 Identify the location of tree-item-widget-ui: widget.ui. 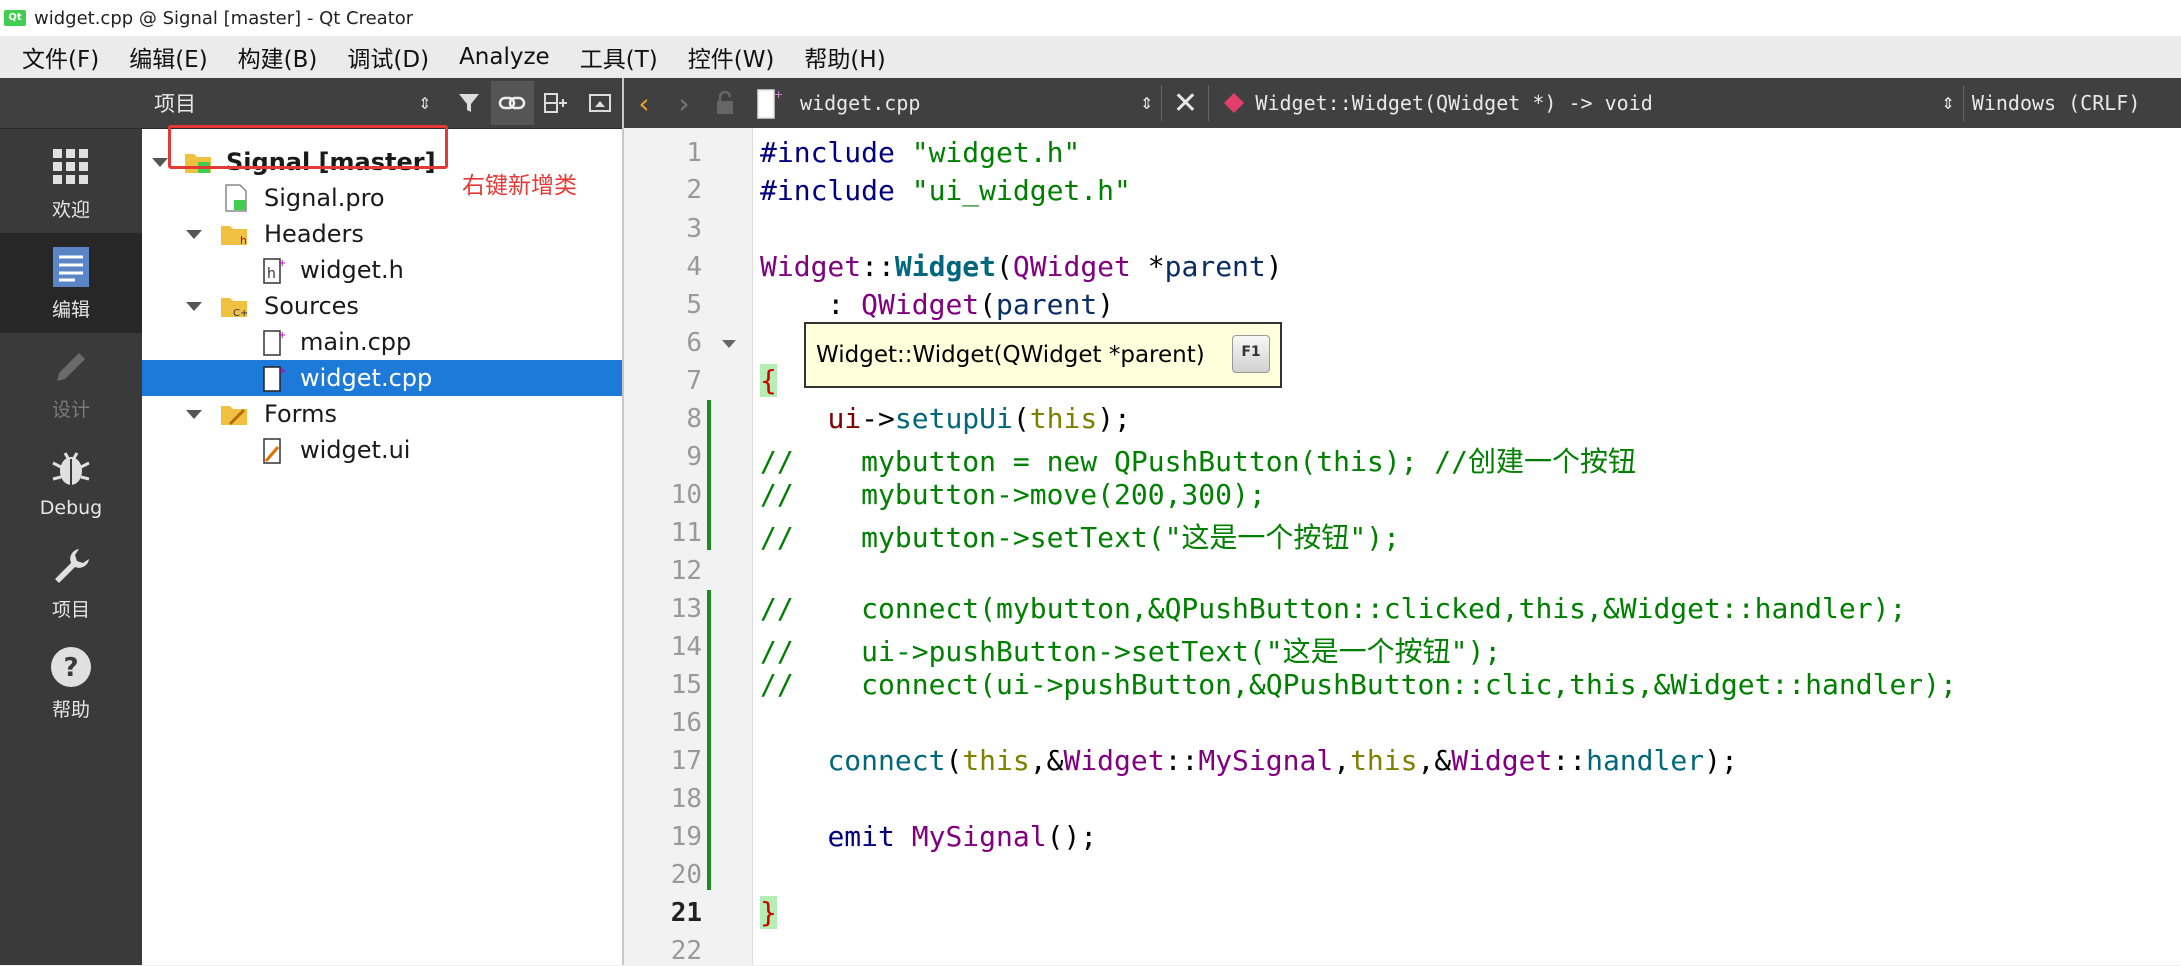
(382, 450).